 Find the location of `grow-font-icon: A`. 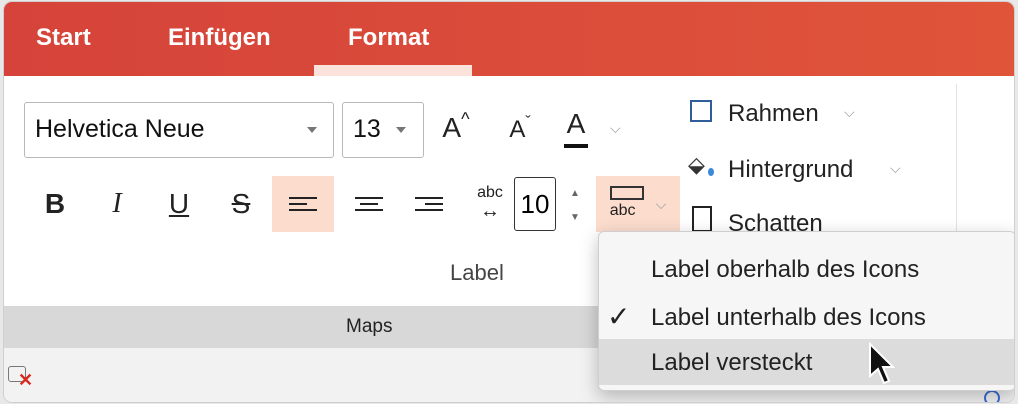

grow-font-icon: A is located at coordinates (452, 127).